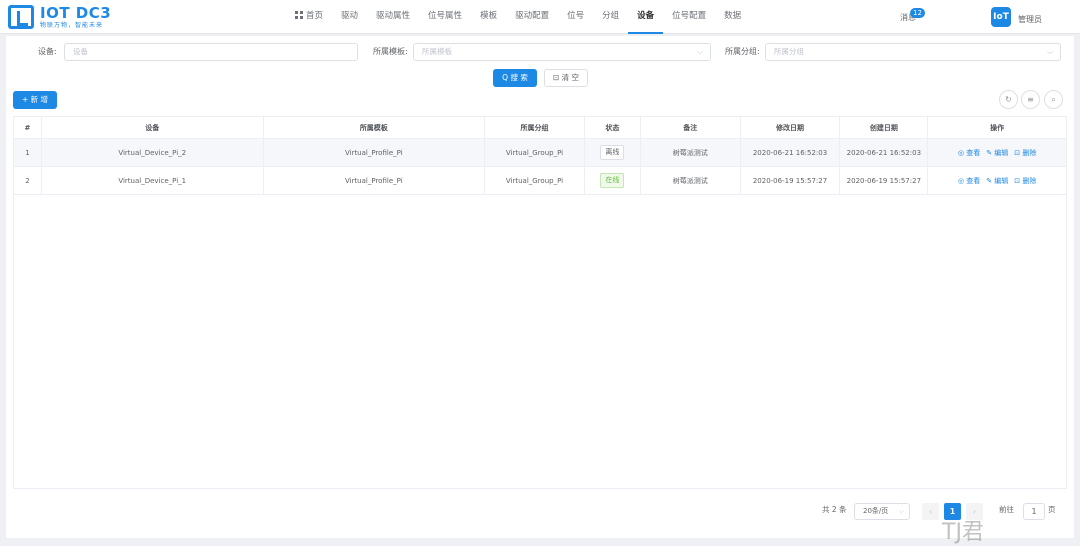 The width and height of the screenshot is (1080, 546). Describe the element at coordinates (28, 180) in the screenshot. I see `table-cell: 2` at that location.